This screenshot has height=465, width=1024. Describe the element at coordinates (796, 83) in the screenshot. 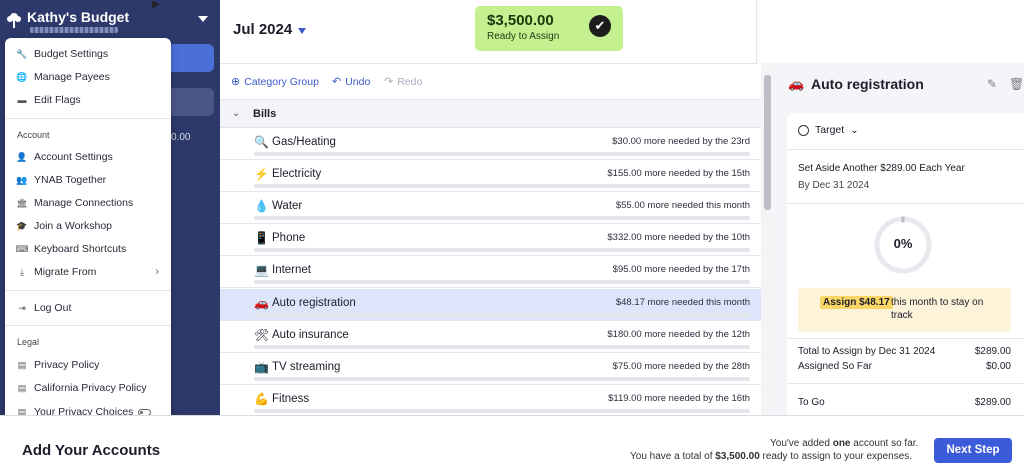

I see `car-icon: 🚗` at that location.